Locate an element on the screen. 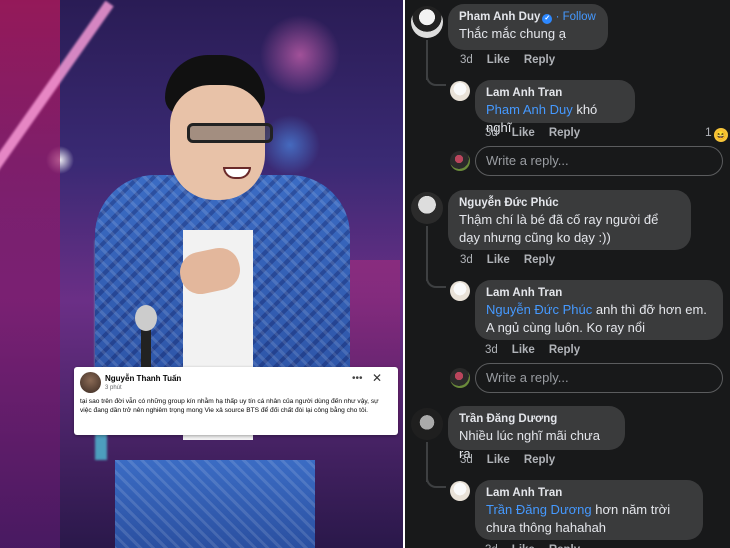 The height and width of the screenshot is (548, 730). post-time: 3 phút is located at coordinates (113, 388).